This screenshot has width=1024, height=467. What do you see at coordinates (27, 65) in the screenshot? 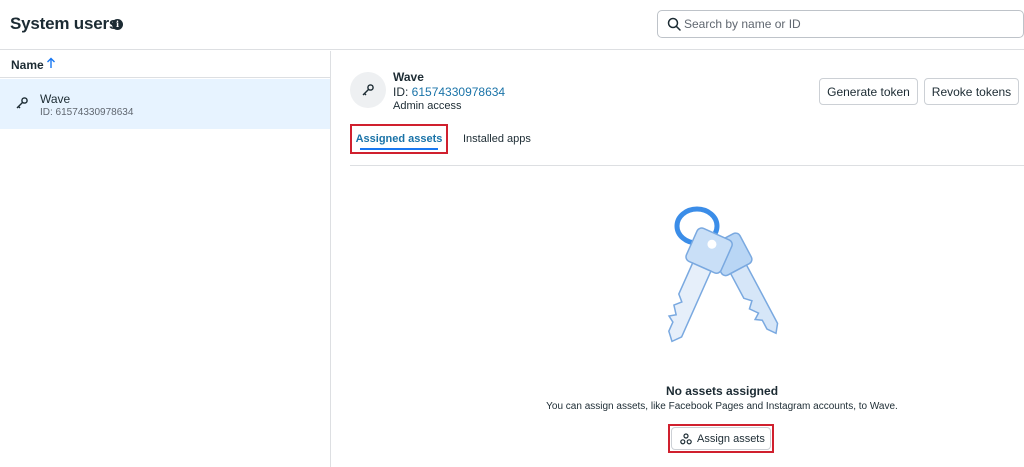
I see `column-header-label: Name` at bounding box center [27, 65].